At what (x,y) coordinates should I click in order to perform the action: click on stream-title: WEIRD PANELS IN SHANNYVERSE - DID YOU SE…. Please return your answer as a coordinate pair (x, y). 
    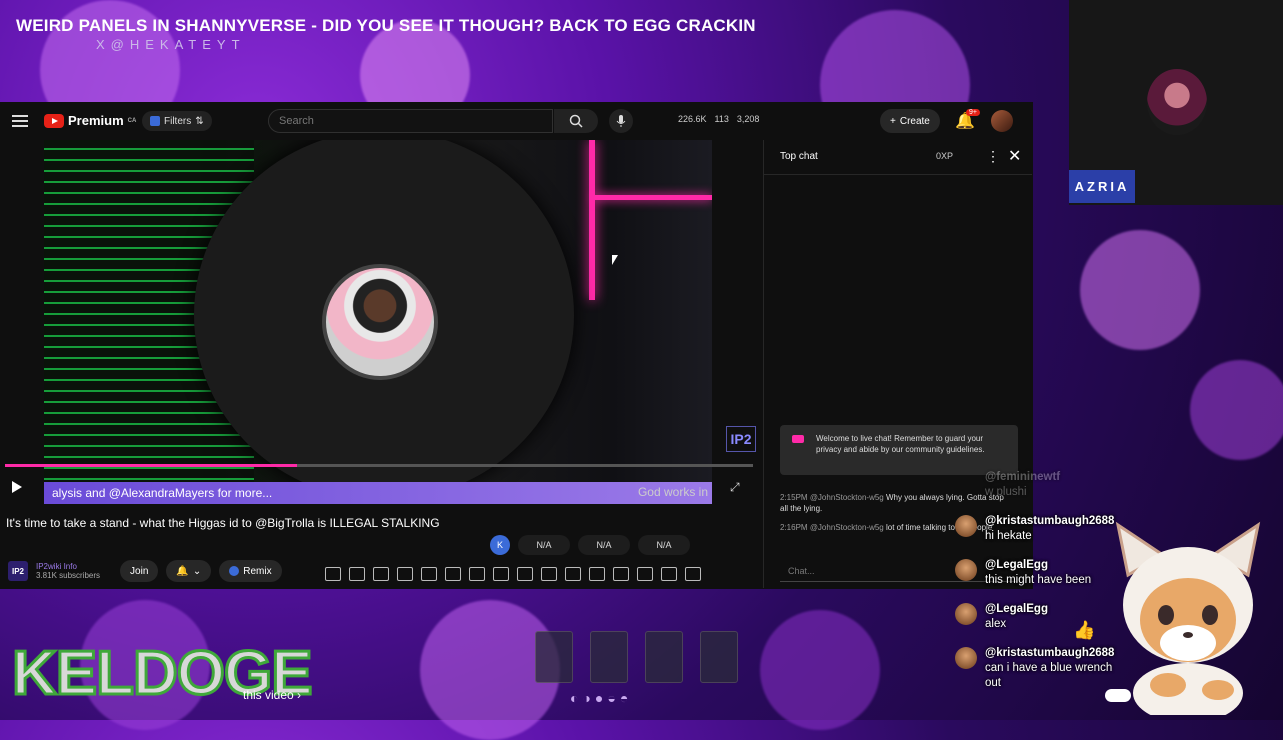
    Looking at the image, I should click on (386, 25).